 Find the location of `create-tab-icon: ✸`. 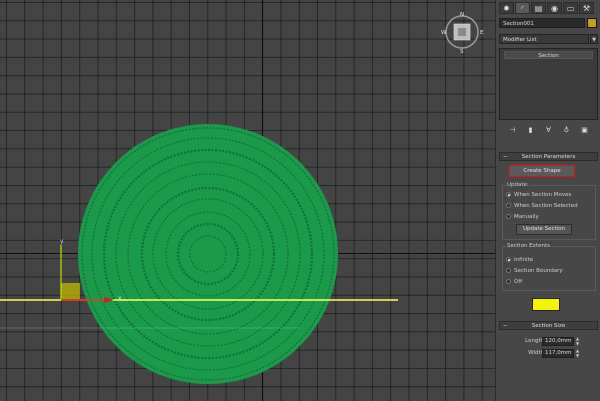

create-tab-icon: ✸ is located at coordinates (506, 8).